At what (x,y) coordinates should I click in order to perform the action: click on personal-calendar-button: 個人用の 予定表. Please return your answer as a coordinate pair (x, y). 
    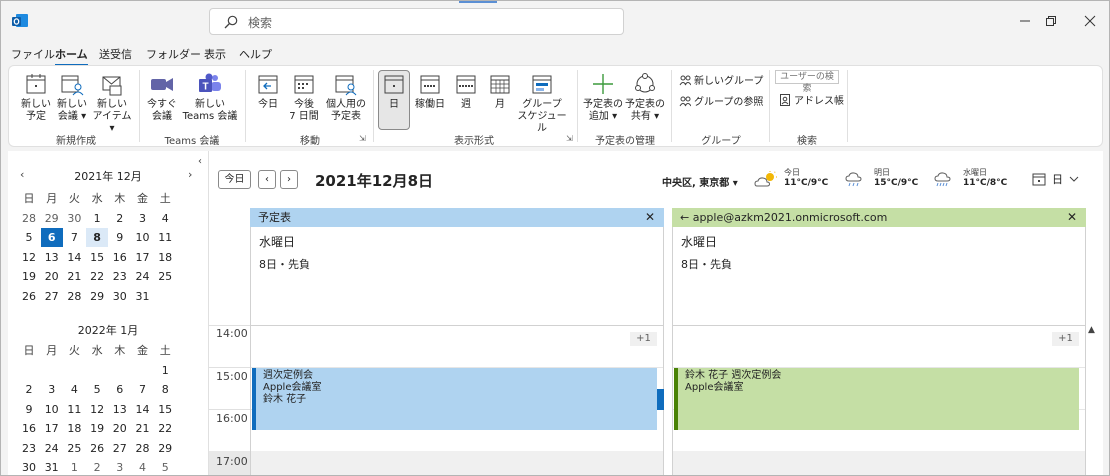
    Looking at the image, I should click on (346, 97).